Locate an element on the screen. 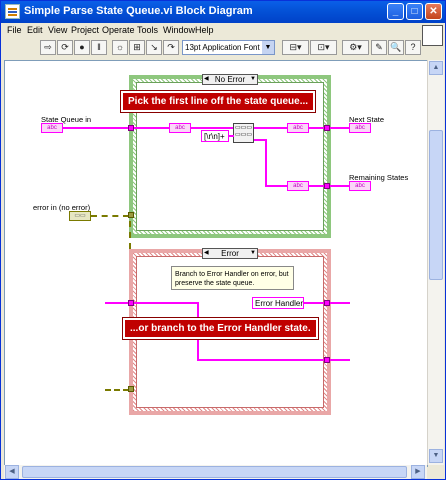  case-selector-error: ◀ Error ▼ is located at coordinates (230, 253).